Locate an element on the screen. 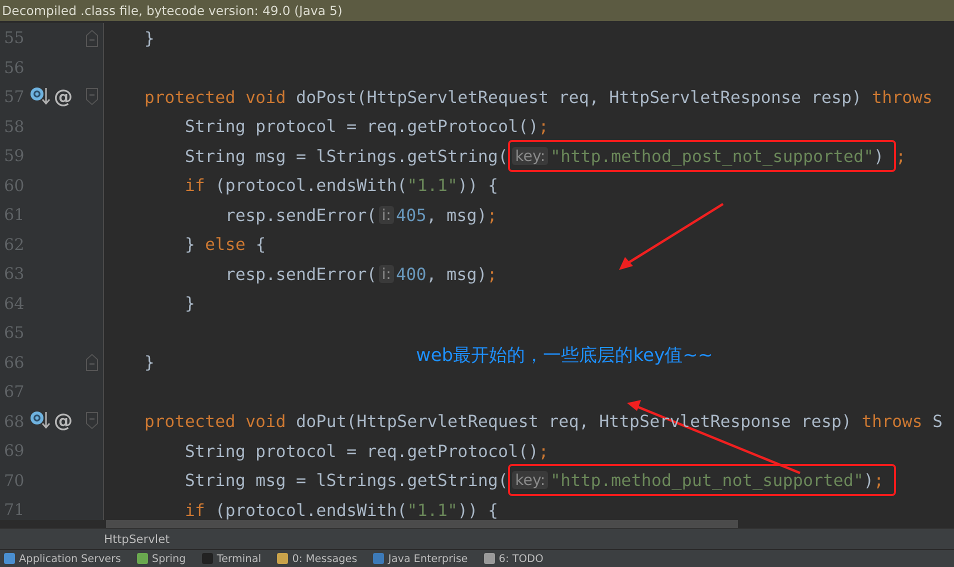  scrollbar-thumb is located at coordinates (422, 524).